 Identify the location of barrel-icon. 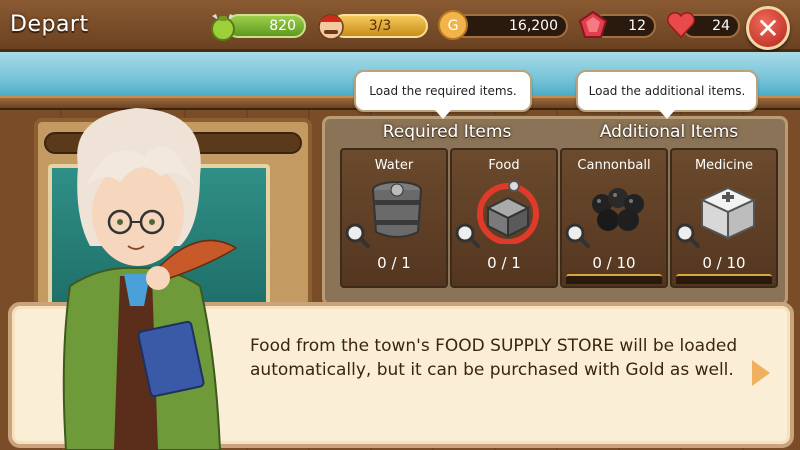
(397, 209).